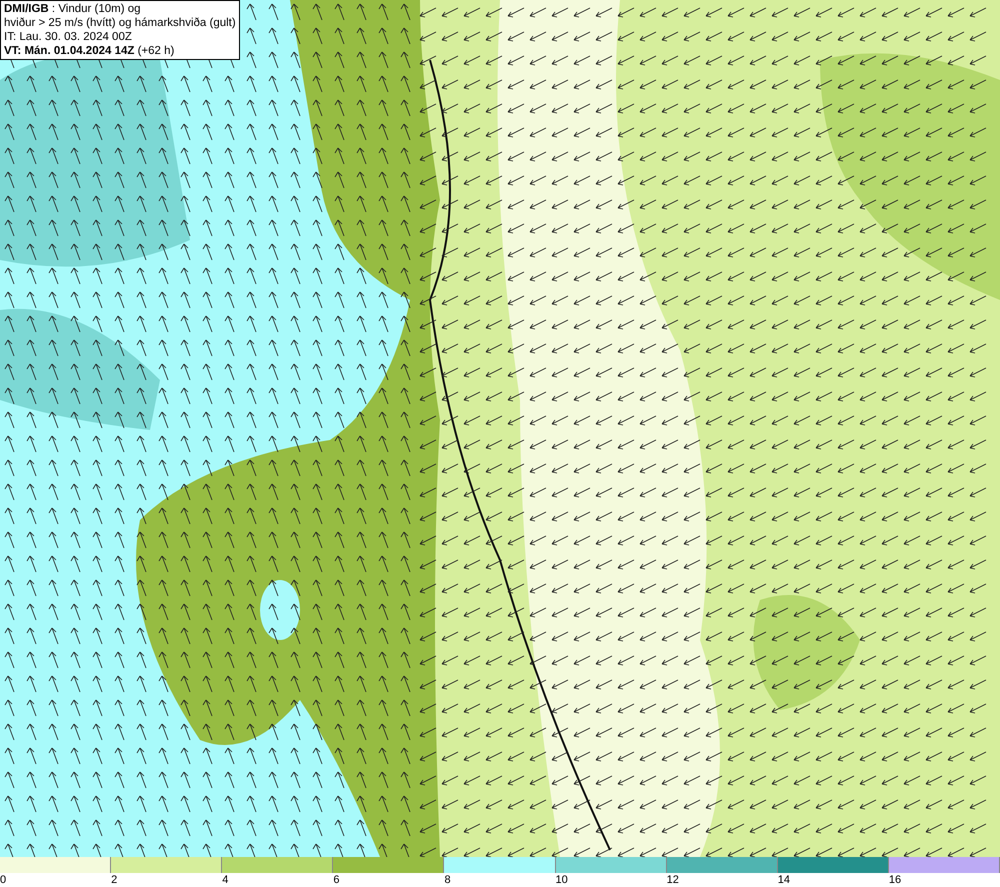 This screenshot has height=887, width=1000. Describe the element at coordinates (225, 880) in the screenshot. I see `legend-label: 4` at that location.